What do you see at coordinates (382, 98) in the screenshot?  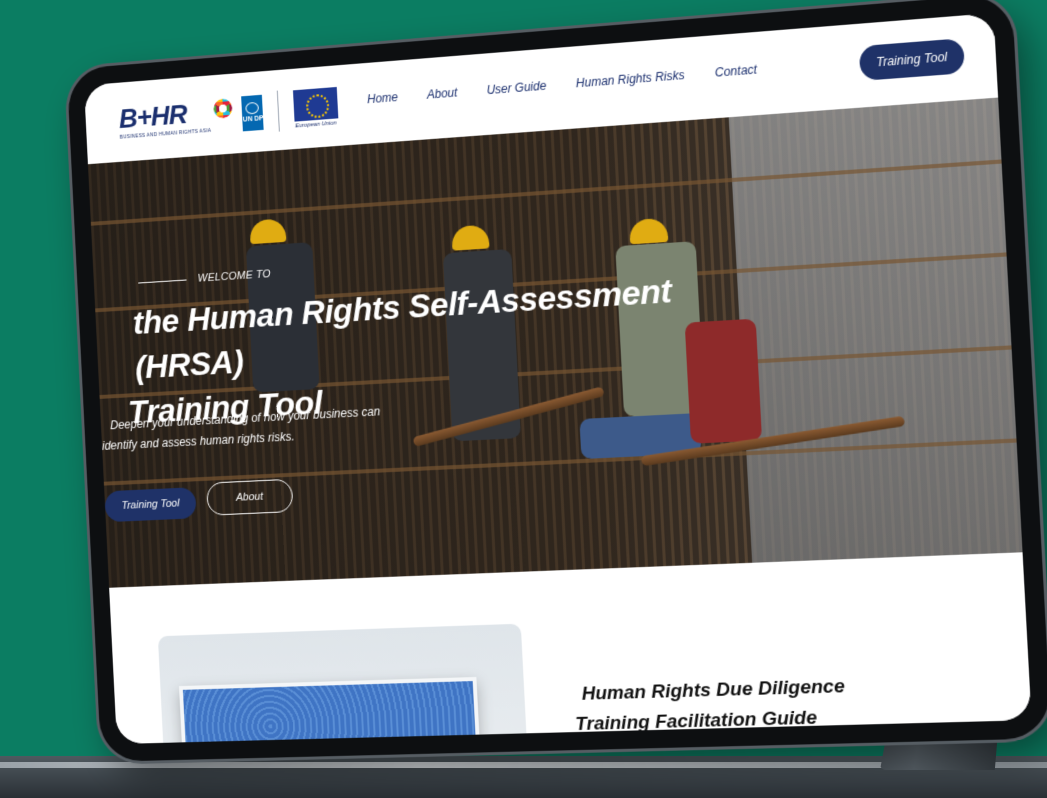 I see `nav-link-home: Home` at bounding box center [382, 98].